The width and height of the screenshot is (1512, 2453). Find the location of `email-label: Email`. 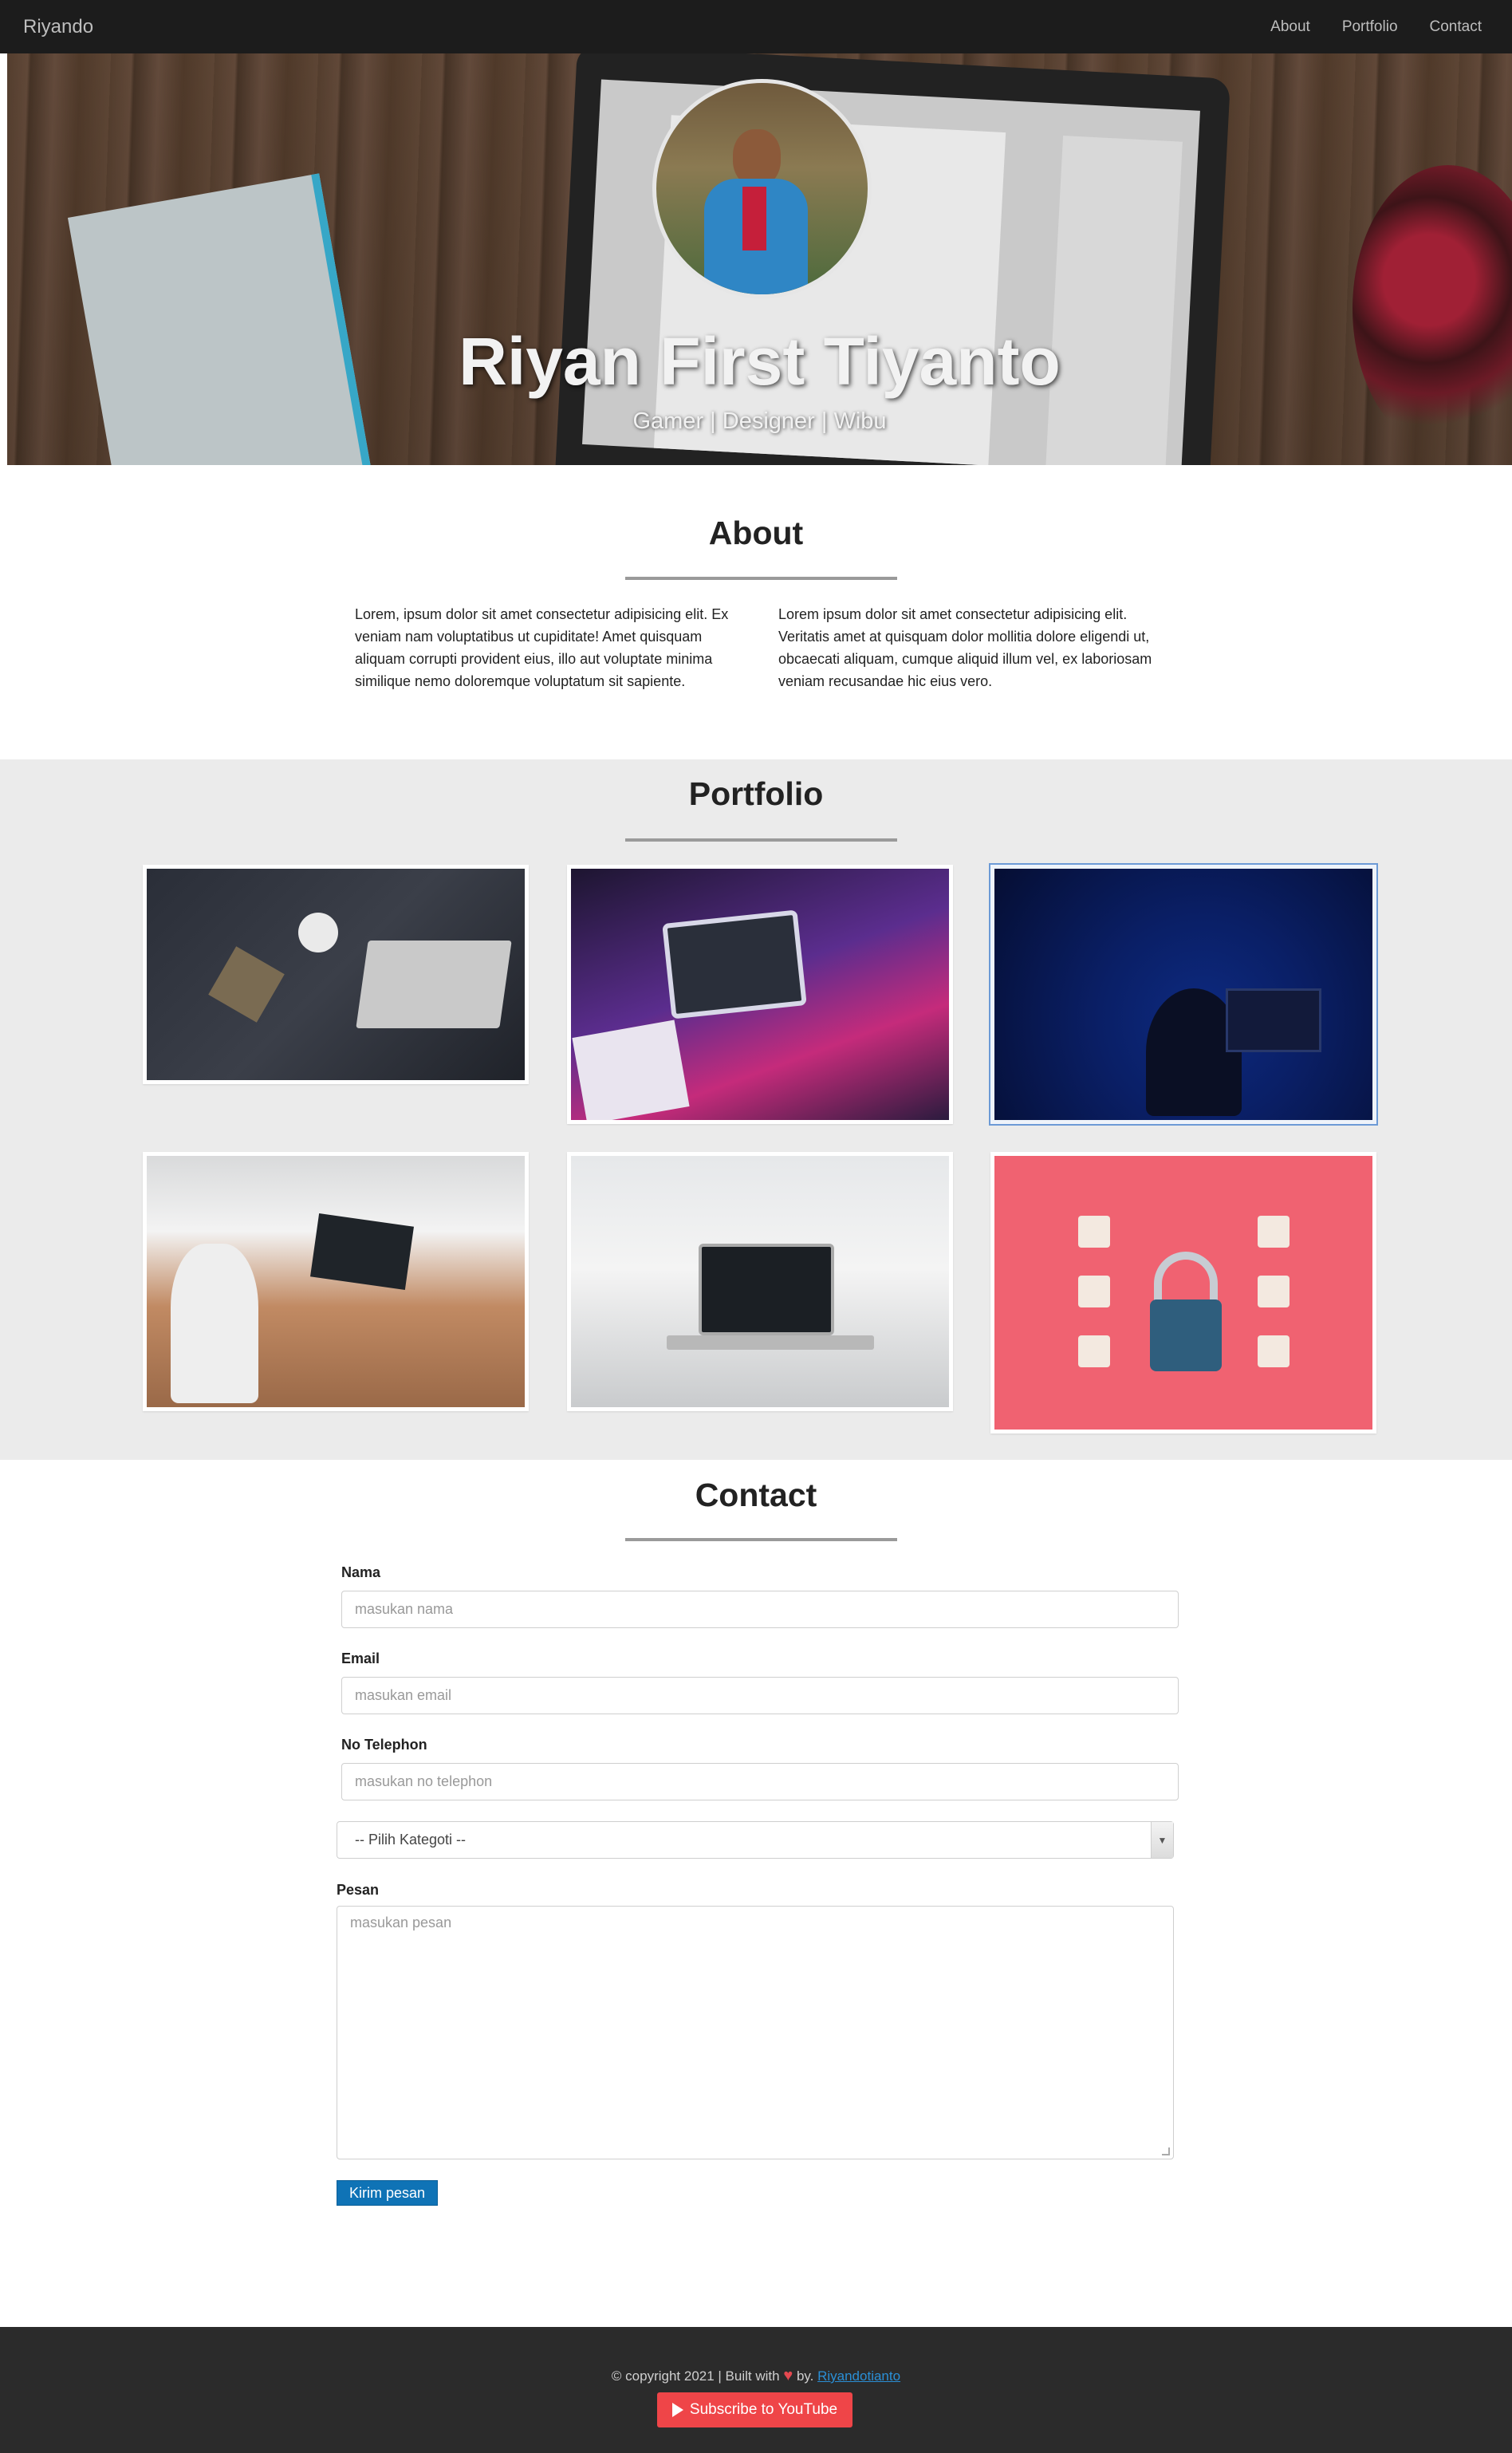

email-label: Email is located at coordinates (360, 1658).